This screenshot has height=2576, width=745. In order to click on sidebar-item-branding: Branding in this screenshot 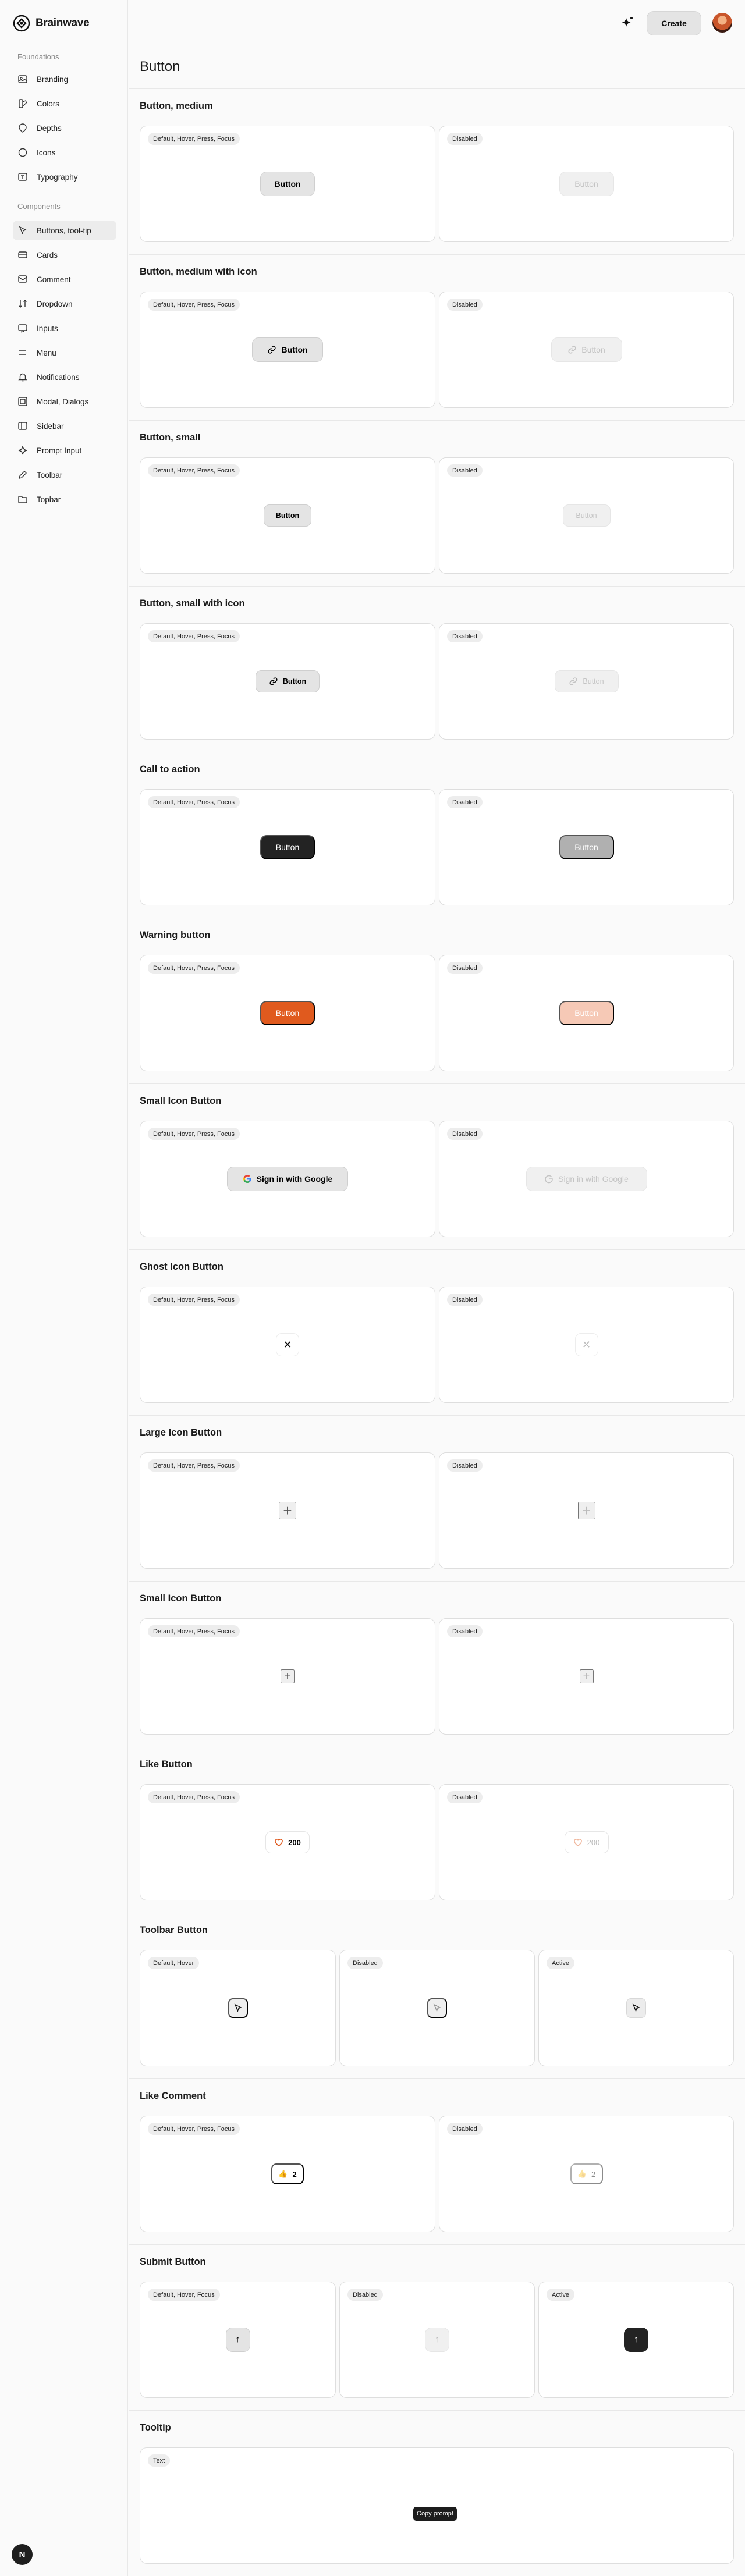, I will do `click(64, 79)`.